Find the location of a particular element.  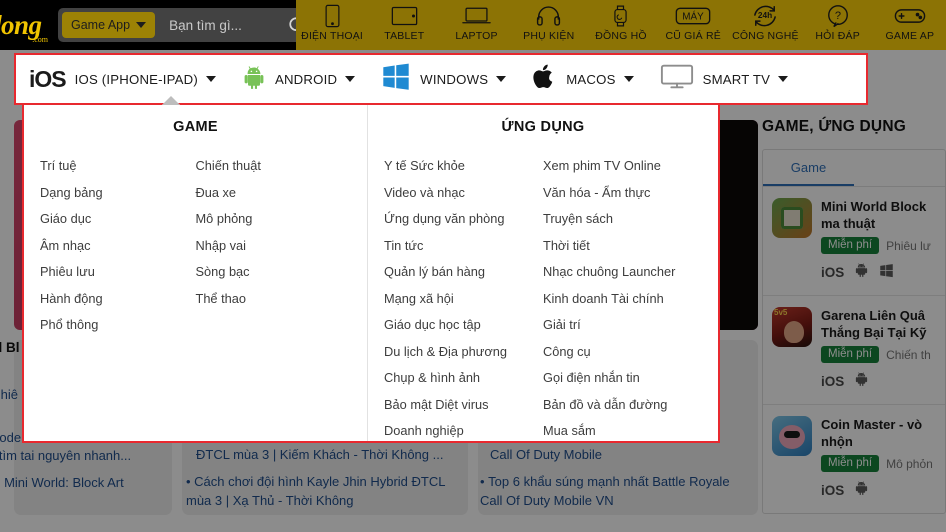

article-col1-line-1: Phiê is located at coordinates (9, 394).